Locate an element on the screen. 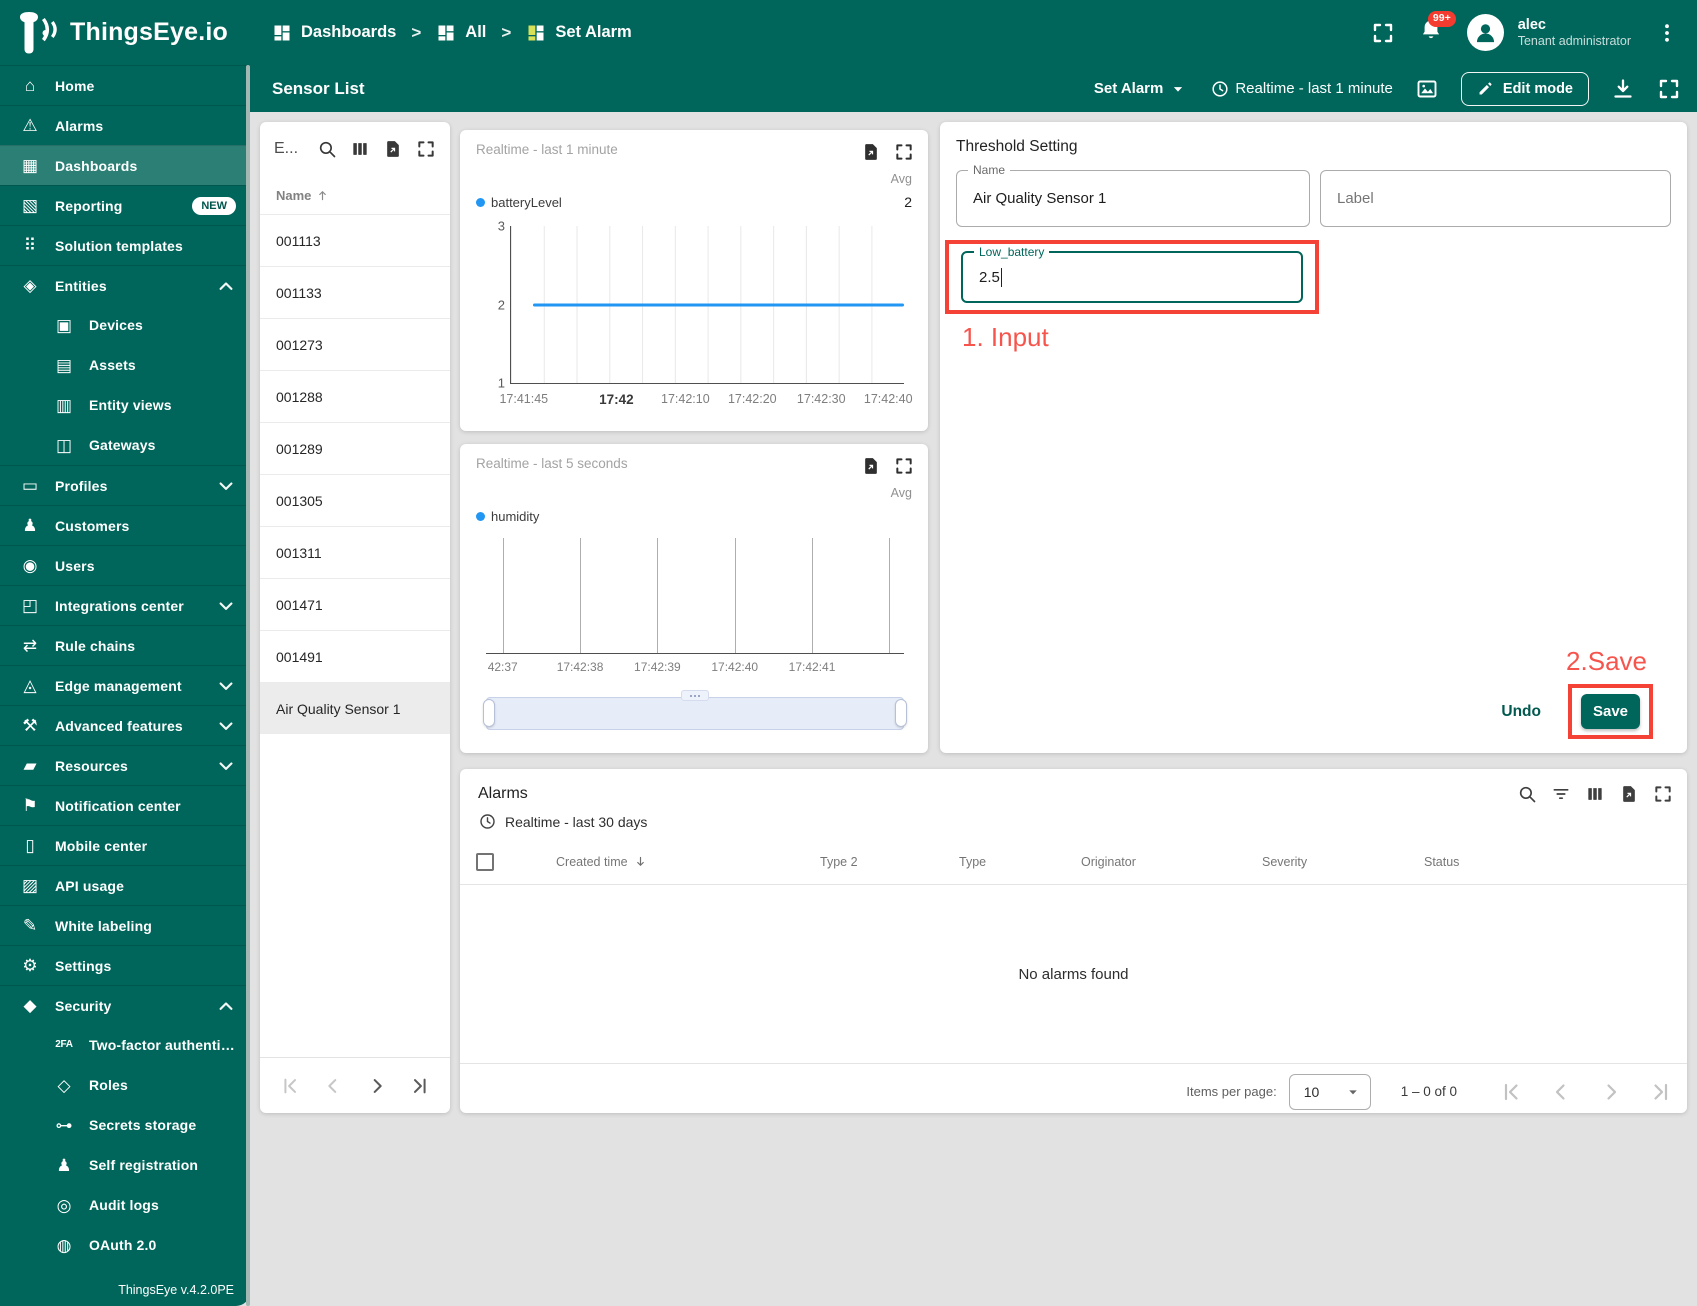 The height and width of the screenshot is (1306, 1697). sidebar-item: ◆ Security is located at coordinates (125, 1005).